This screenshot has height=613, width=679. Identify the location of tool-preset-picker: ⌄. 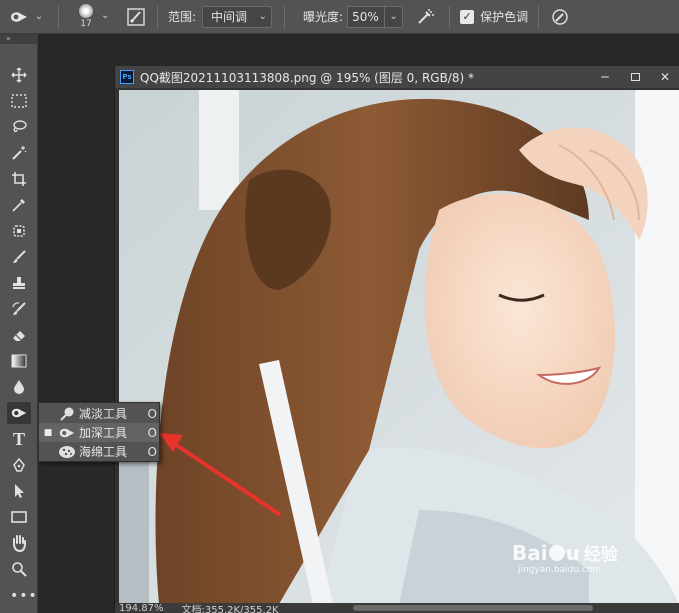
(26, 17).